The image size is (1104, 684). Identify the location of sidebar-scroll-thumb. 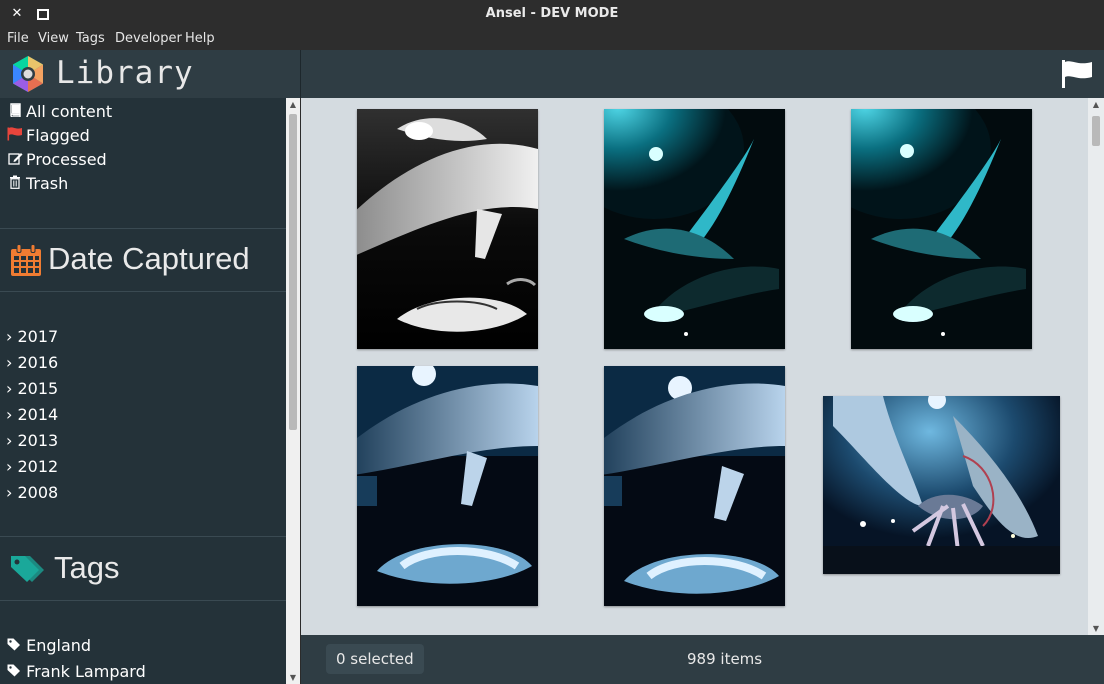
(293, 272).